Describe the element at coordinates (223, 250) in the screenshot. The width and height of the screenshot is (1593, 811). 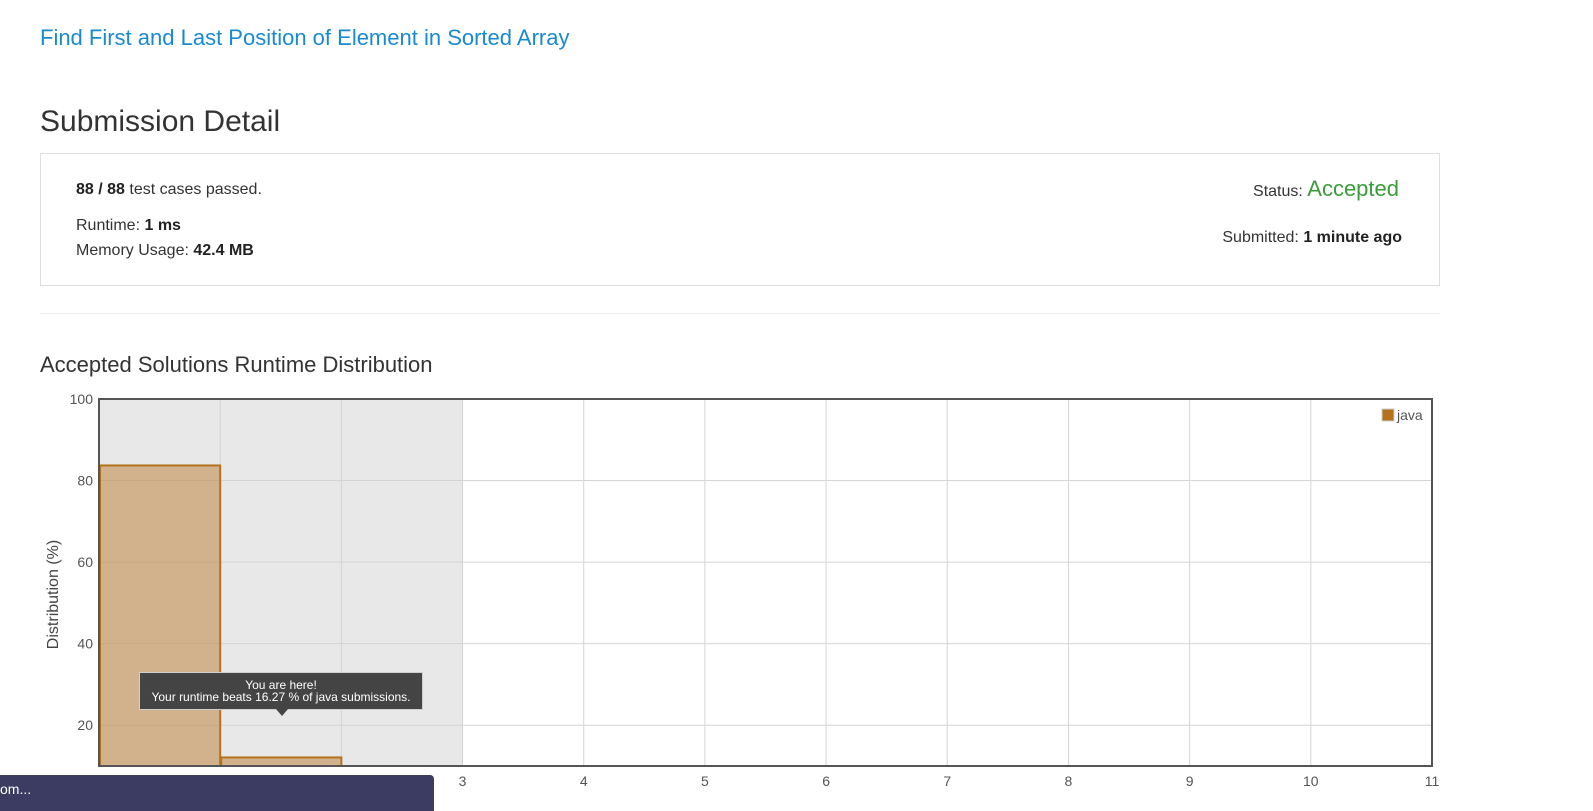
I see `memory-value: 42.4 MB` at that location.